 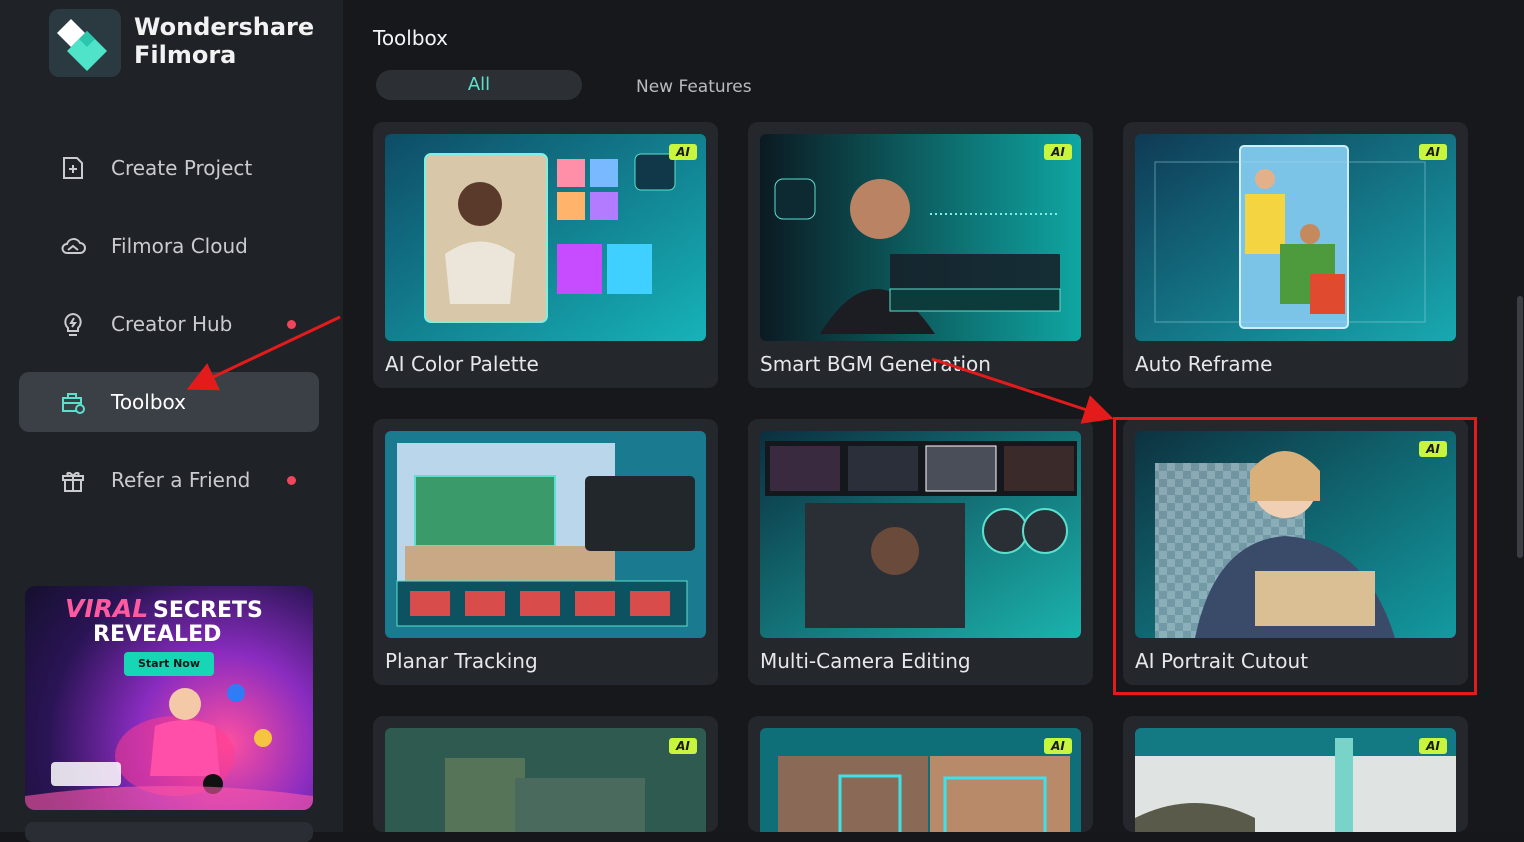 I want to click on sidebar-item-filmora-cloud: Filmora Cloud, so click(x=169, y=246).